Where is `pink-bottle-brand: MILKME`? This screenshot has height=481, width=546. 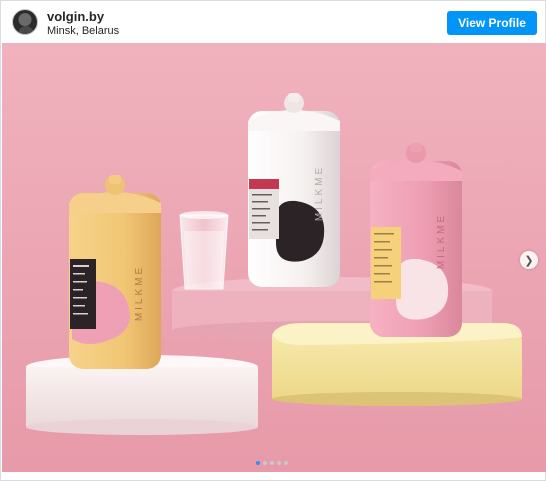
pink-bottle-brand: MILKME is located at coordinates (441, 241).